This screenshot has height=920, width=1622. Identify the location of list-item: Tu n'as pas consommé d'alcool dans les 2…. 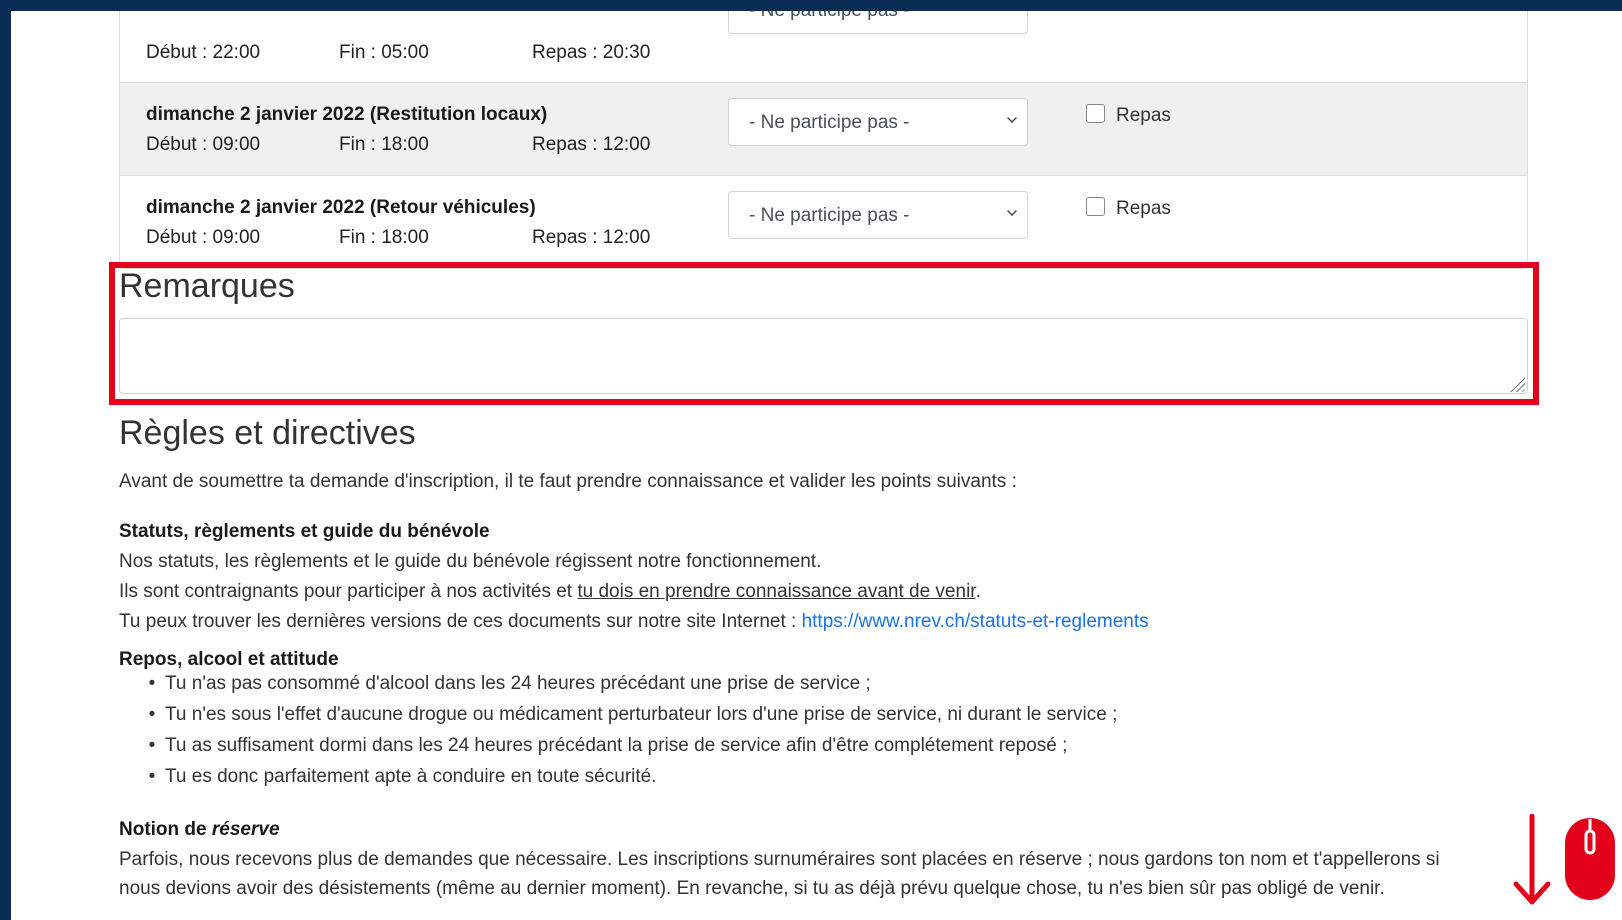
(618, 688).